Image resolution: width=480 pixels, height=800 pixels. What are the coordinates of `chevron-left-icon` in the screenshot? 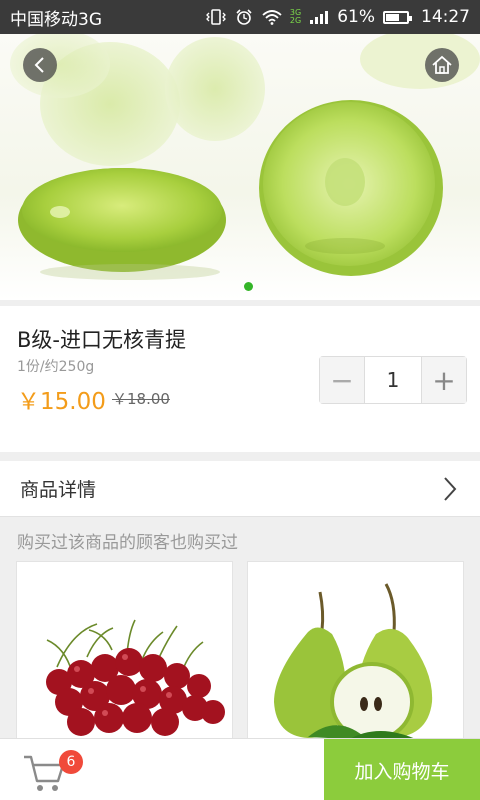 It's located at (39, 65).